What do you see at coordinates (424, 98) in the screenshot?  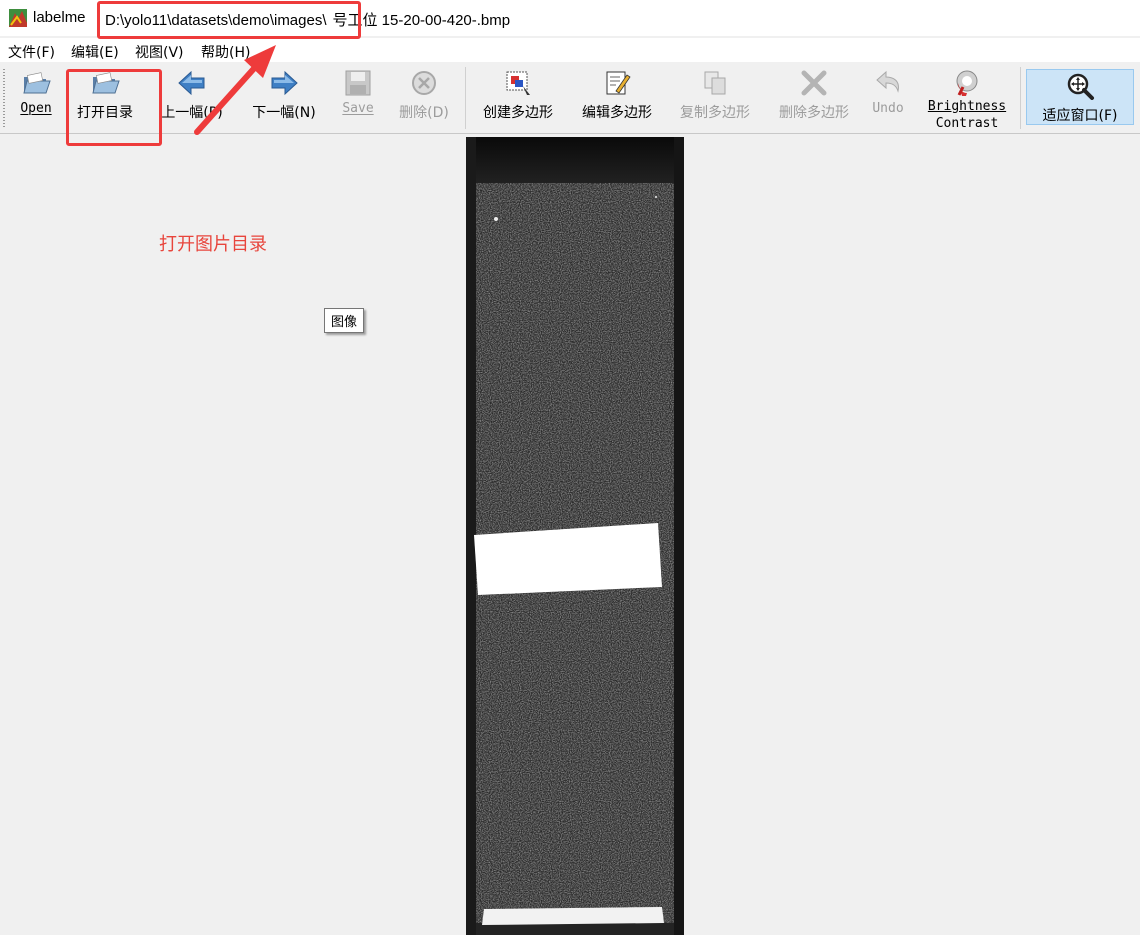 I see `delete-file-button: 删除(D)` at bounding box center [424, 98].